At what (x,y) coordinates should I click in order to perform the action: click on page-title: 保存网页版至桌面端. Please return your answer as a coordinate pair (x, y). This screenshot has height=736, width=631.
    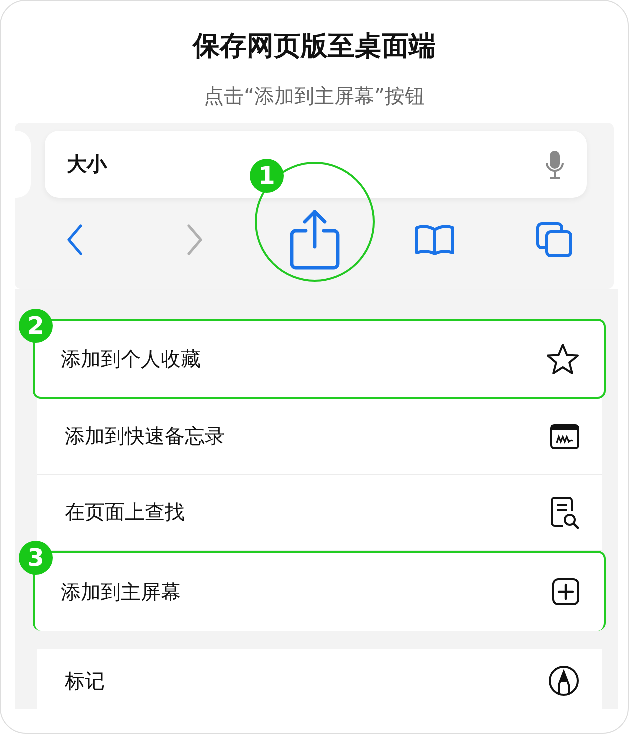
    Looking at the image, I should click on (314, 47).